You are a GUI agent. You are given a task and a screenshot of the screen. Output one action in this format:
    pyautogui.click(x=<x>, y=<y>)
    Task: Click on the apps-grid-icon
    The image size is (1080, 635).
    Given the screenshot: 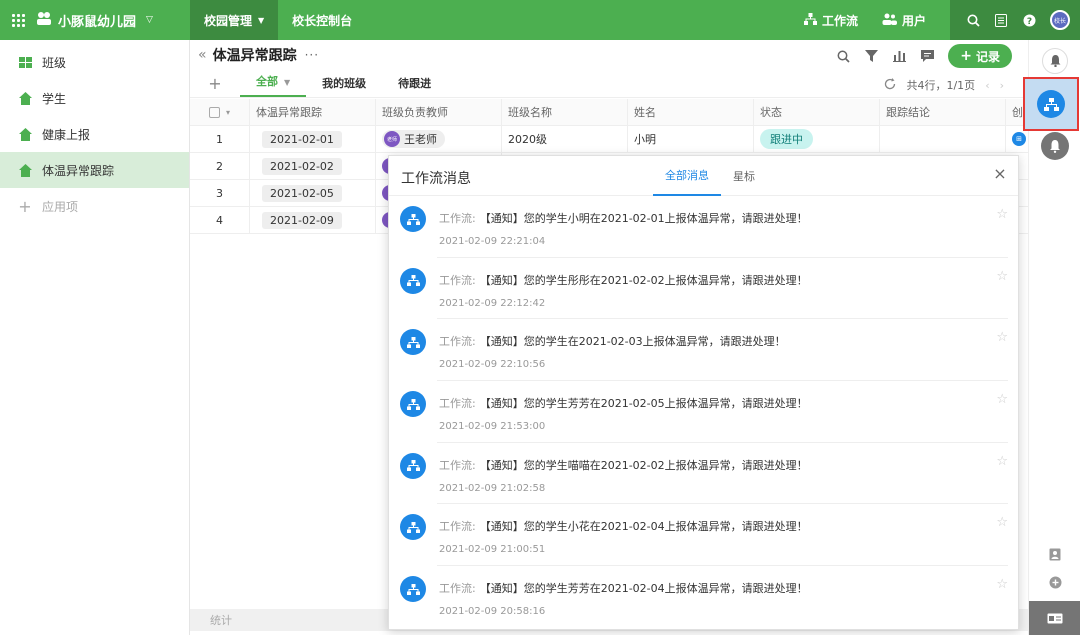 What is the action you would take?
    pyautogui.click(x=18, y=20)
    